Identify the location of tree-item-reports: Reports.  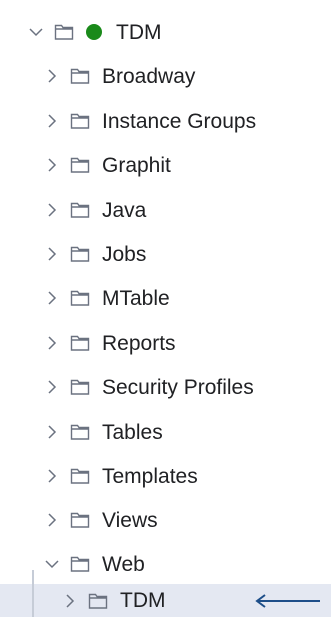
(165, 343).